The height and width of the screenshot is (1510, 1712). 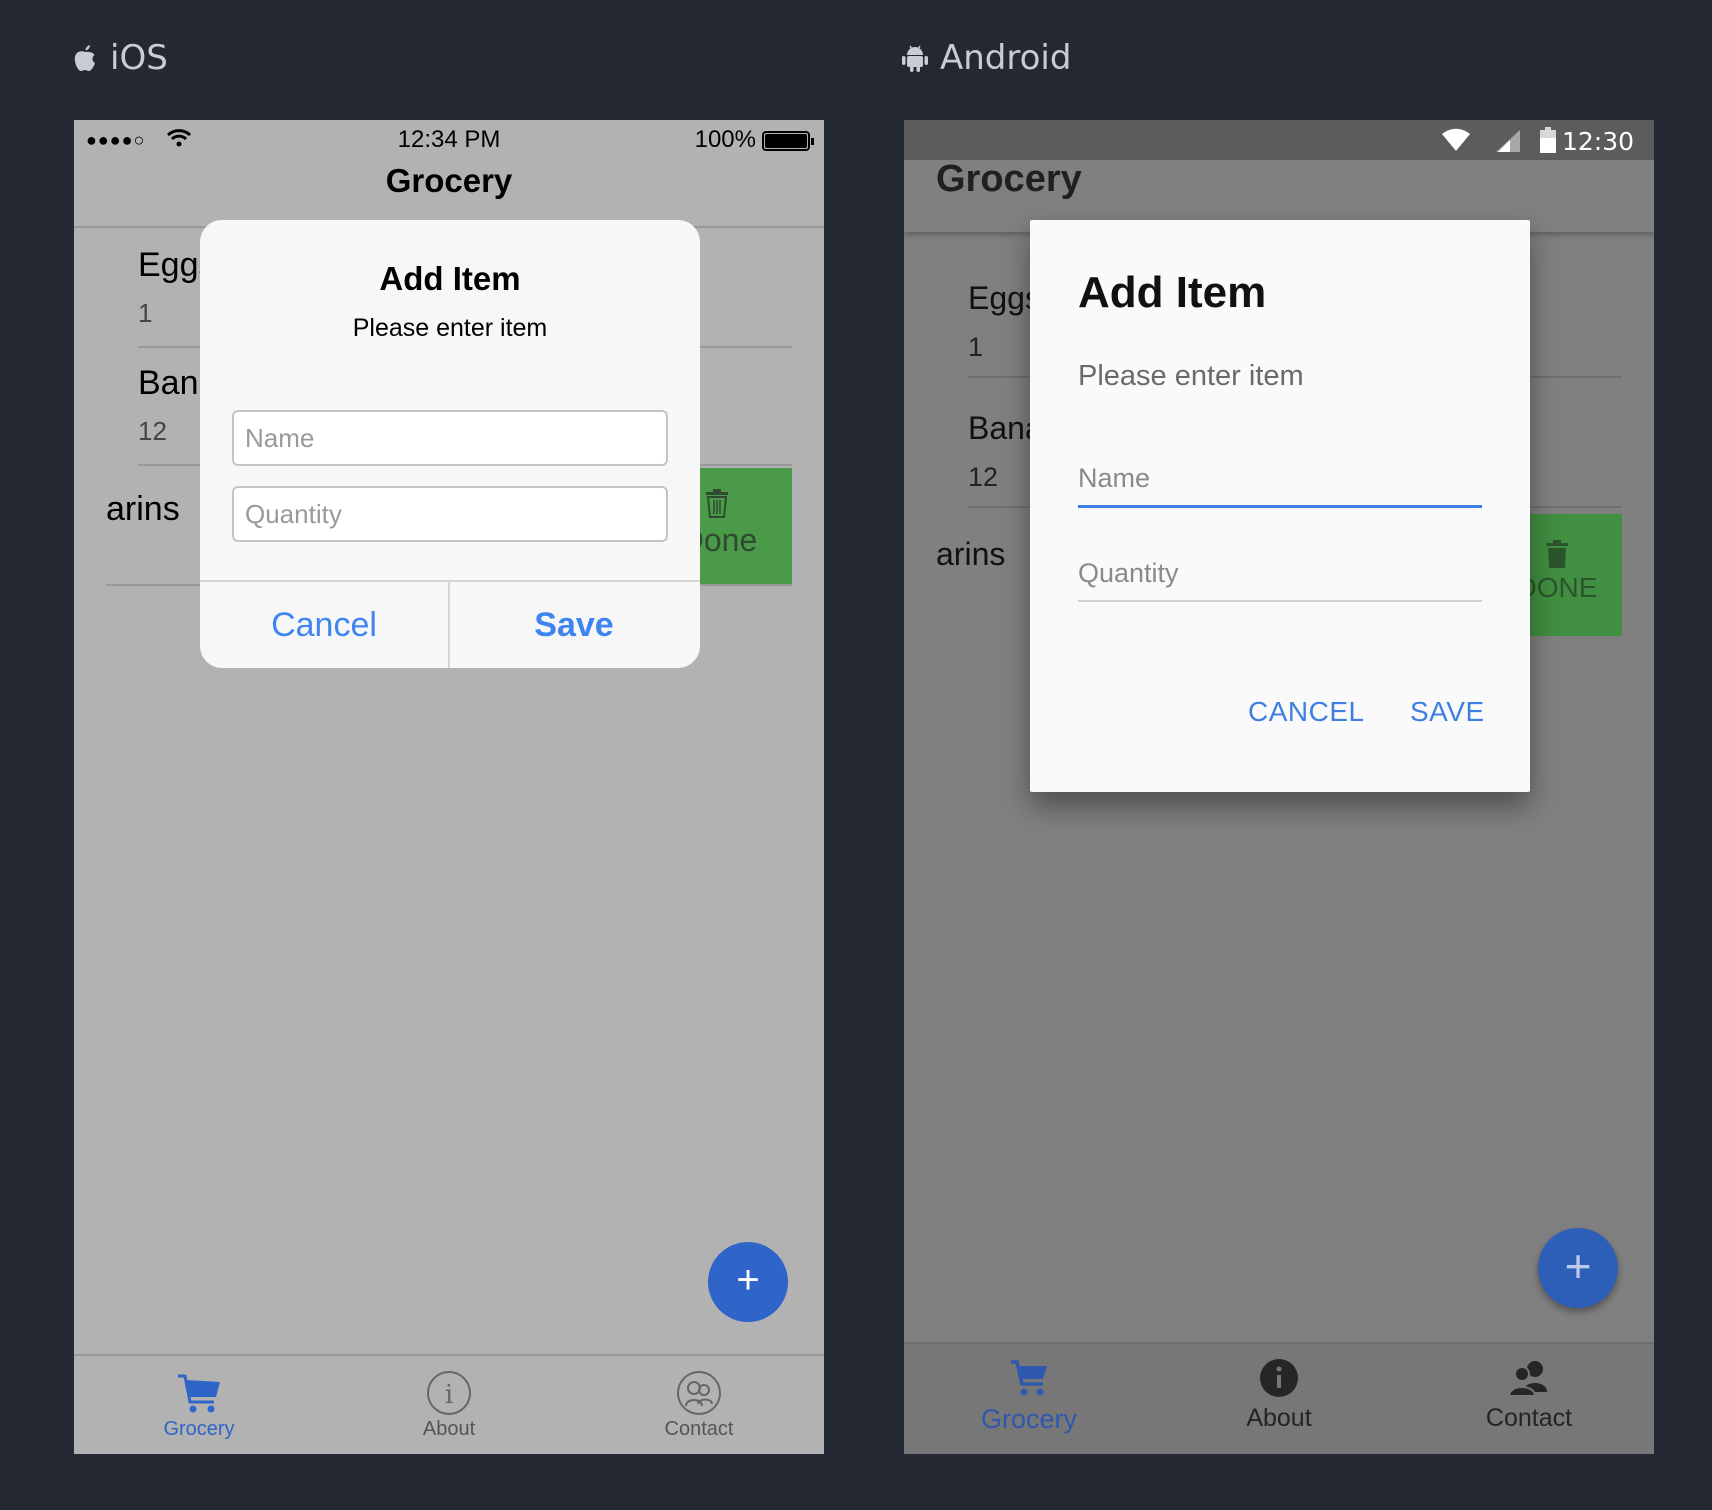 I want to click on contacts-icon, so click(x=1527, y=1379).